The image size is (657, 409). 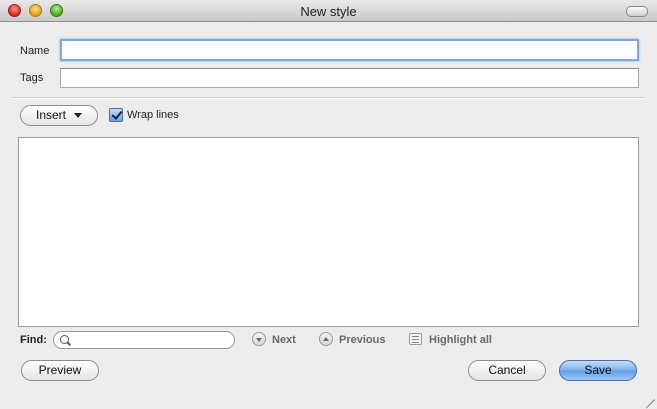 What do you see at coordinates (35, 51) in the screenshot?
I see `name-label: Name` at bounding box center [35, 51].